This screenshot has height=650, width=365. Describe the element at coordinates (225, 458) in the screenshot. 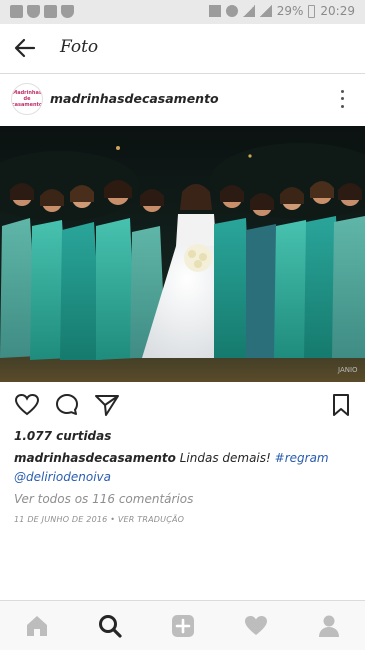

I see `caption-text: Lindas demais!` at that location.